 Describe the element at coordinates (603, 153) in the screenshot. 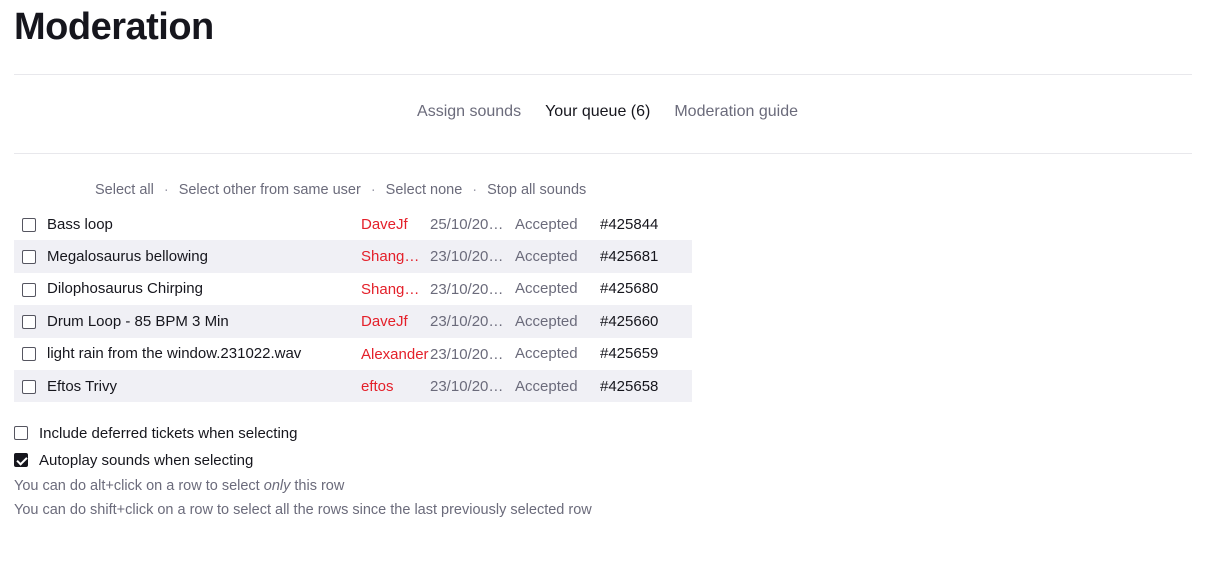

I see `tabs-divider` at that location.